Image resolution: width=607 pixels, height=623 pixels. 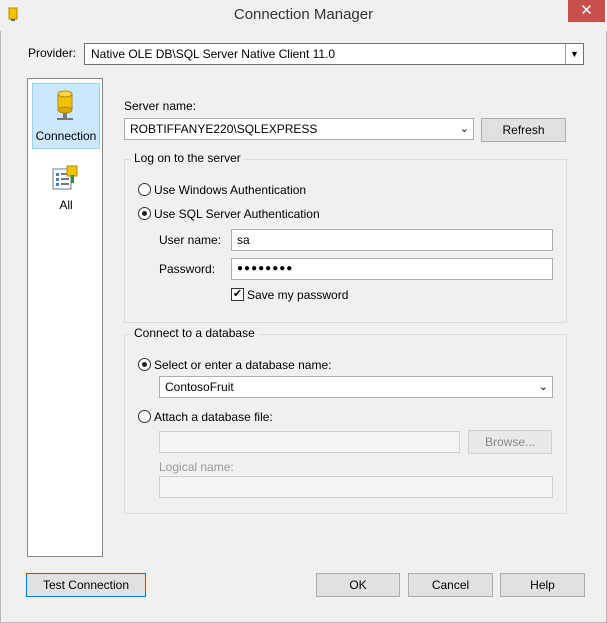 I want to click on server-name-label: Server name:, so click(x=160, y=106).